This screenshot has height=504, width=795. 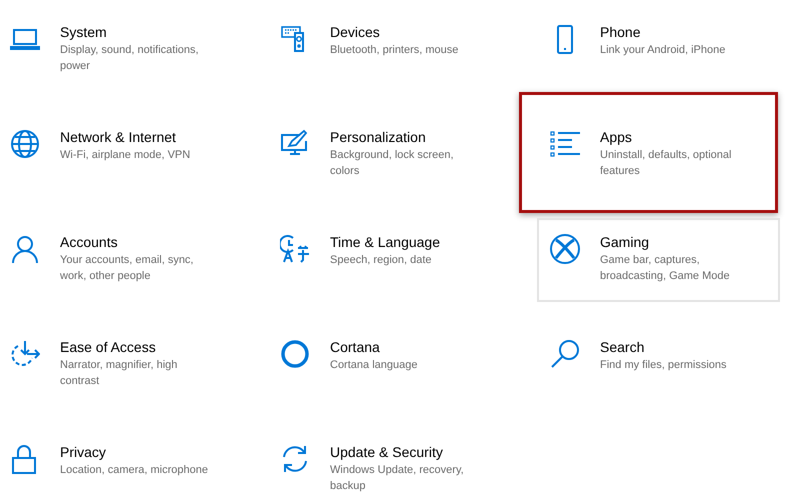 I want to click on tile-title: Network & Internet, so click(x=118, y=137).